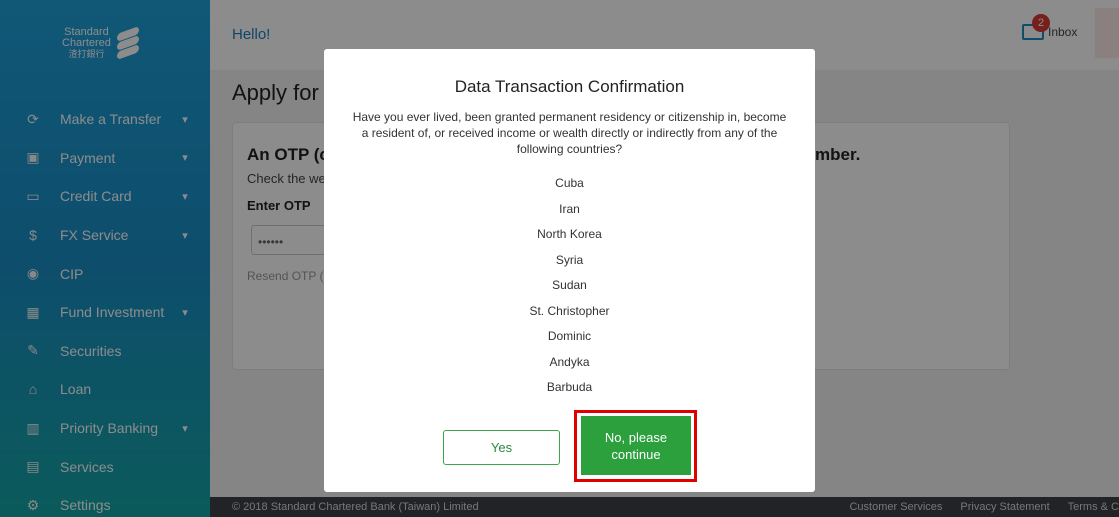 This screenshot has width=1119, height=517. What do you see at coordinates (569, 259) in the screenshot?
I see `country-item: Syria` at bounding box center [569, 259].